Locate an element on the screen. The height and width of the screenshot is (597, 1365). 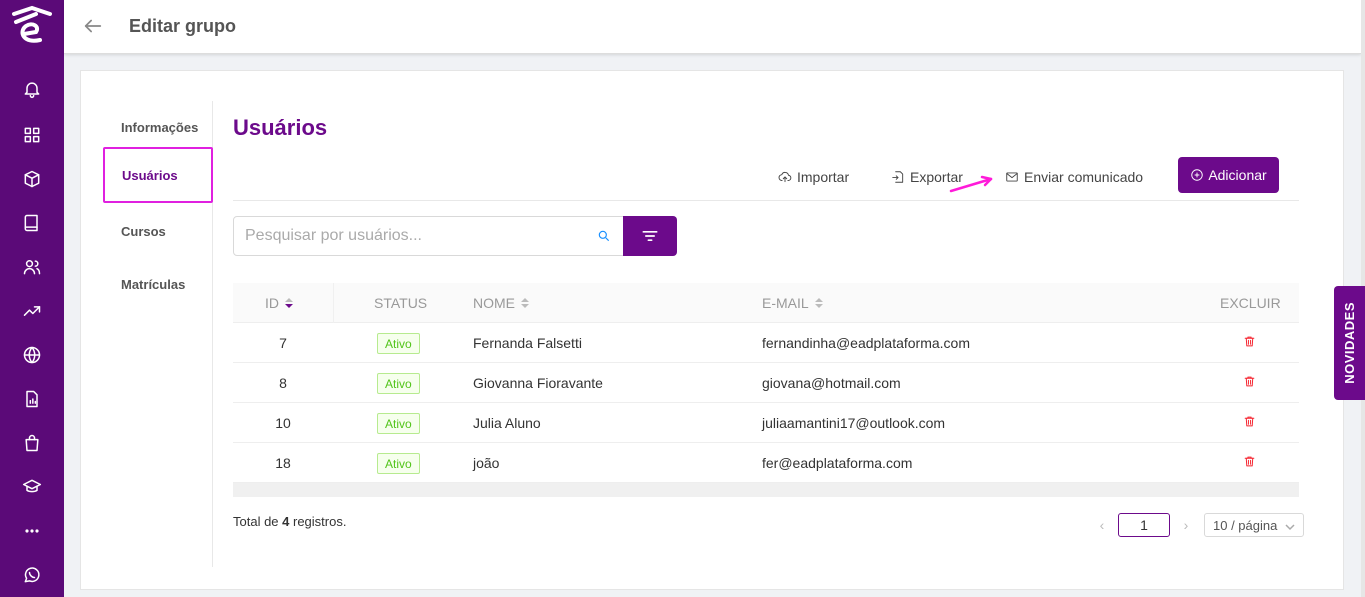
add-button: Adicionar is located at coordinates (1228, 175).